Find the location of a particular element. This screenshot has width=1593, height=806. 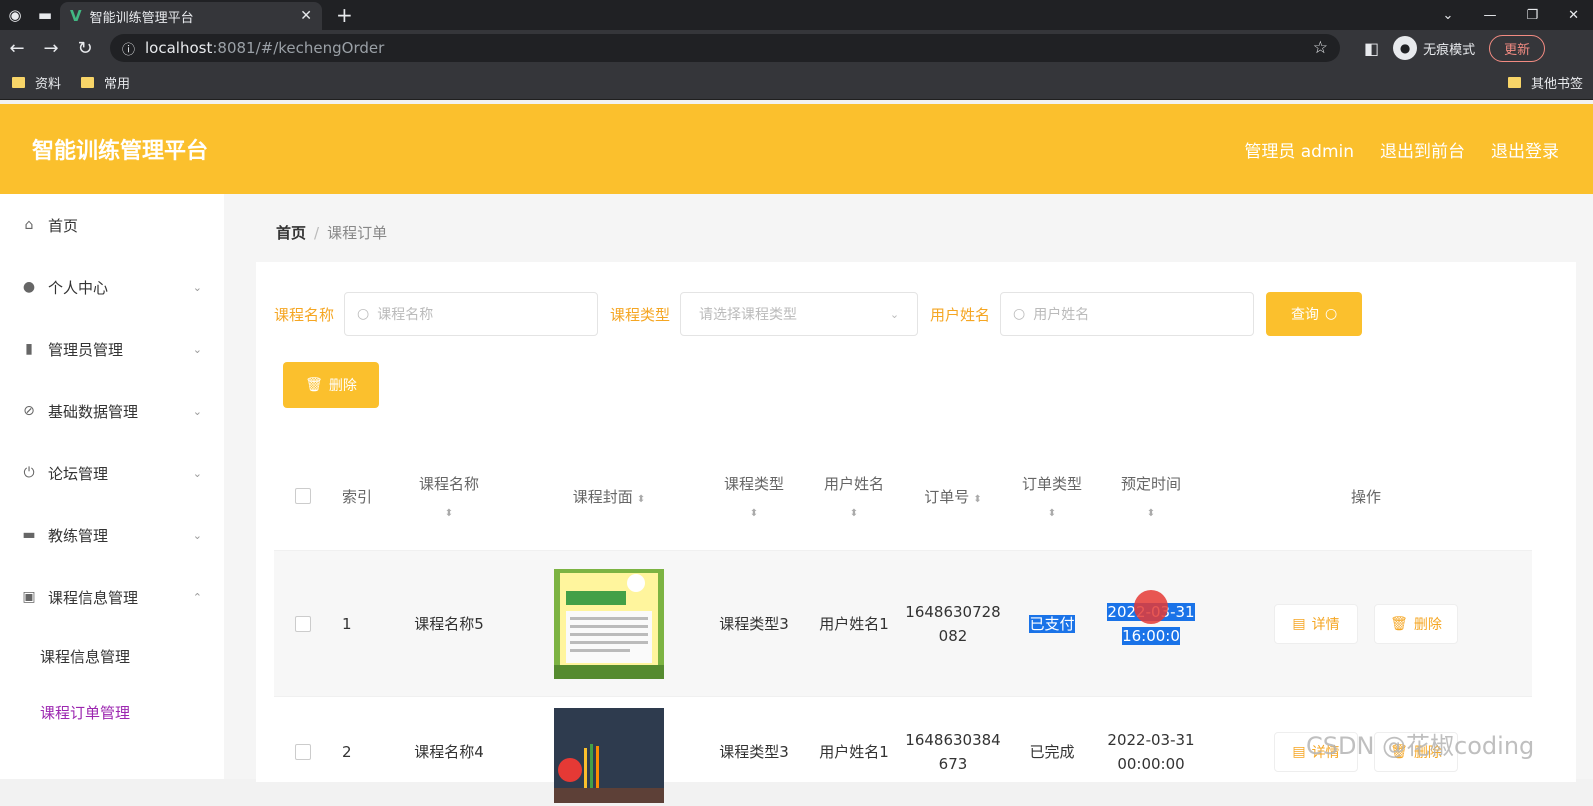

minimize-icon: — is located at coordinates (1489, 15).